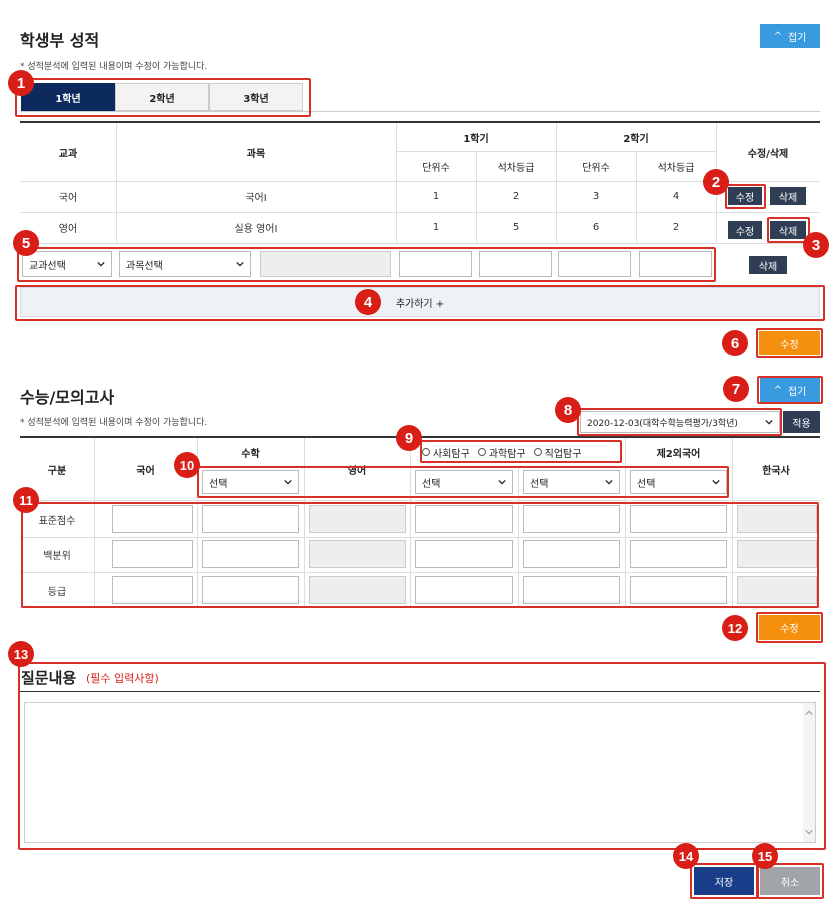 The width and height of the screenshot is (840, 916). What do you see at coordinates (736, 389) in the screenshot?
I see `badge-7: 7` at bounding box center [736, 389].